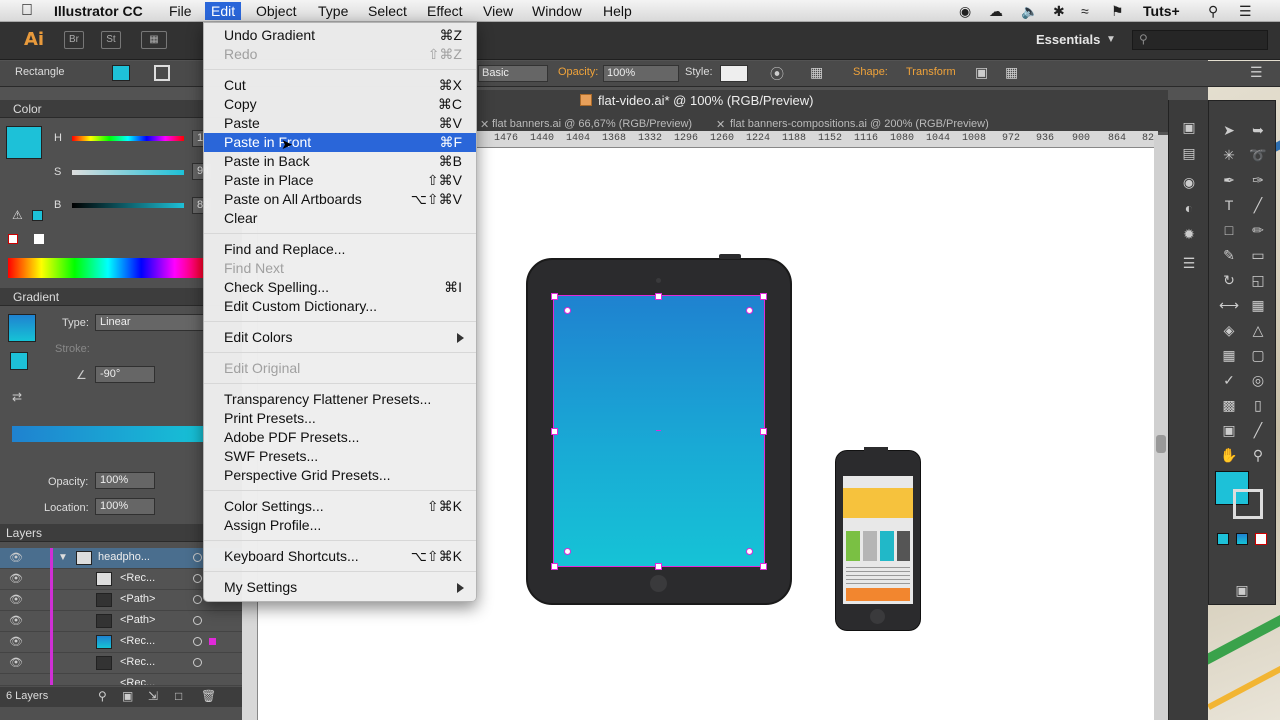 Image resolution: width=1280 pixels, height=720 pixels. I want to click on menu-edit: Edit, so click(223, 11).